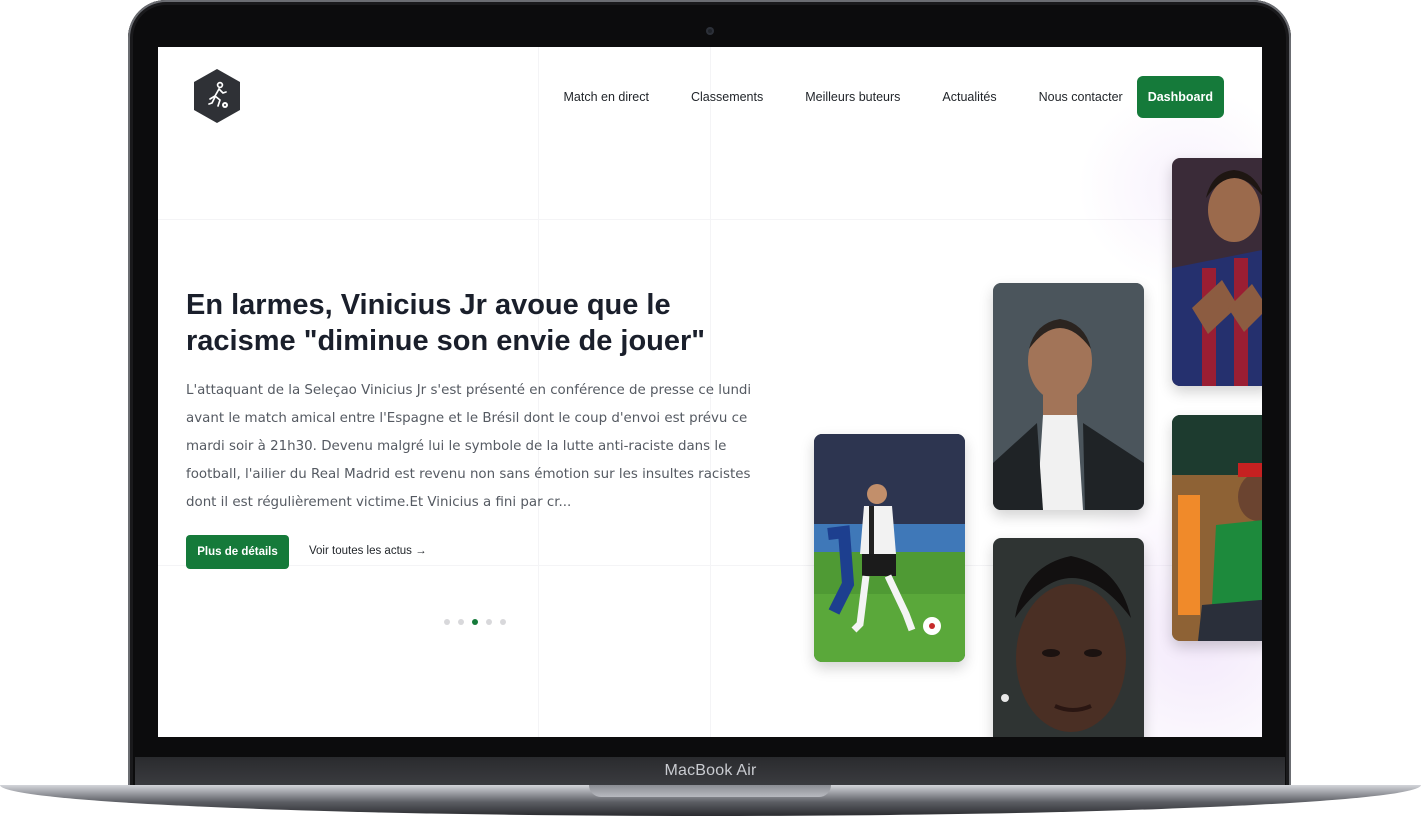  I want to click on nav-live-matches: Match en direct, so click(606, 97).